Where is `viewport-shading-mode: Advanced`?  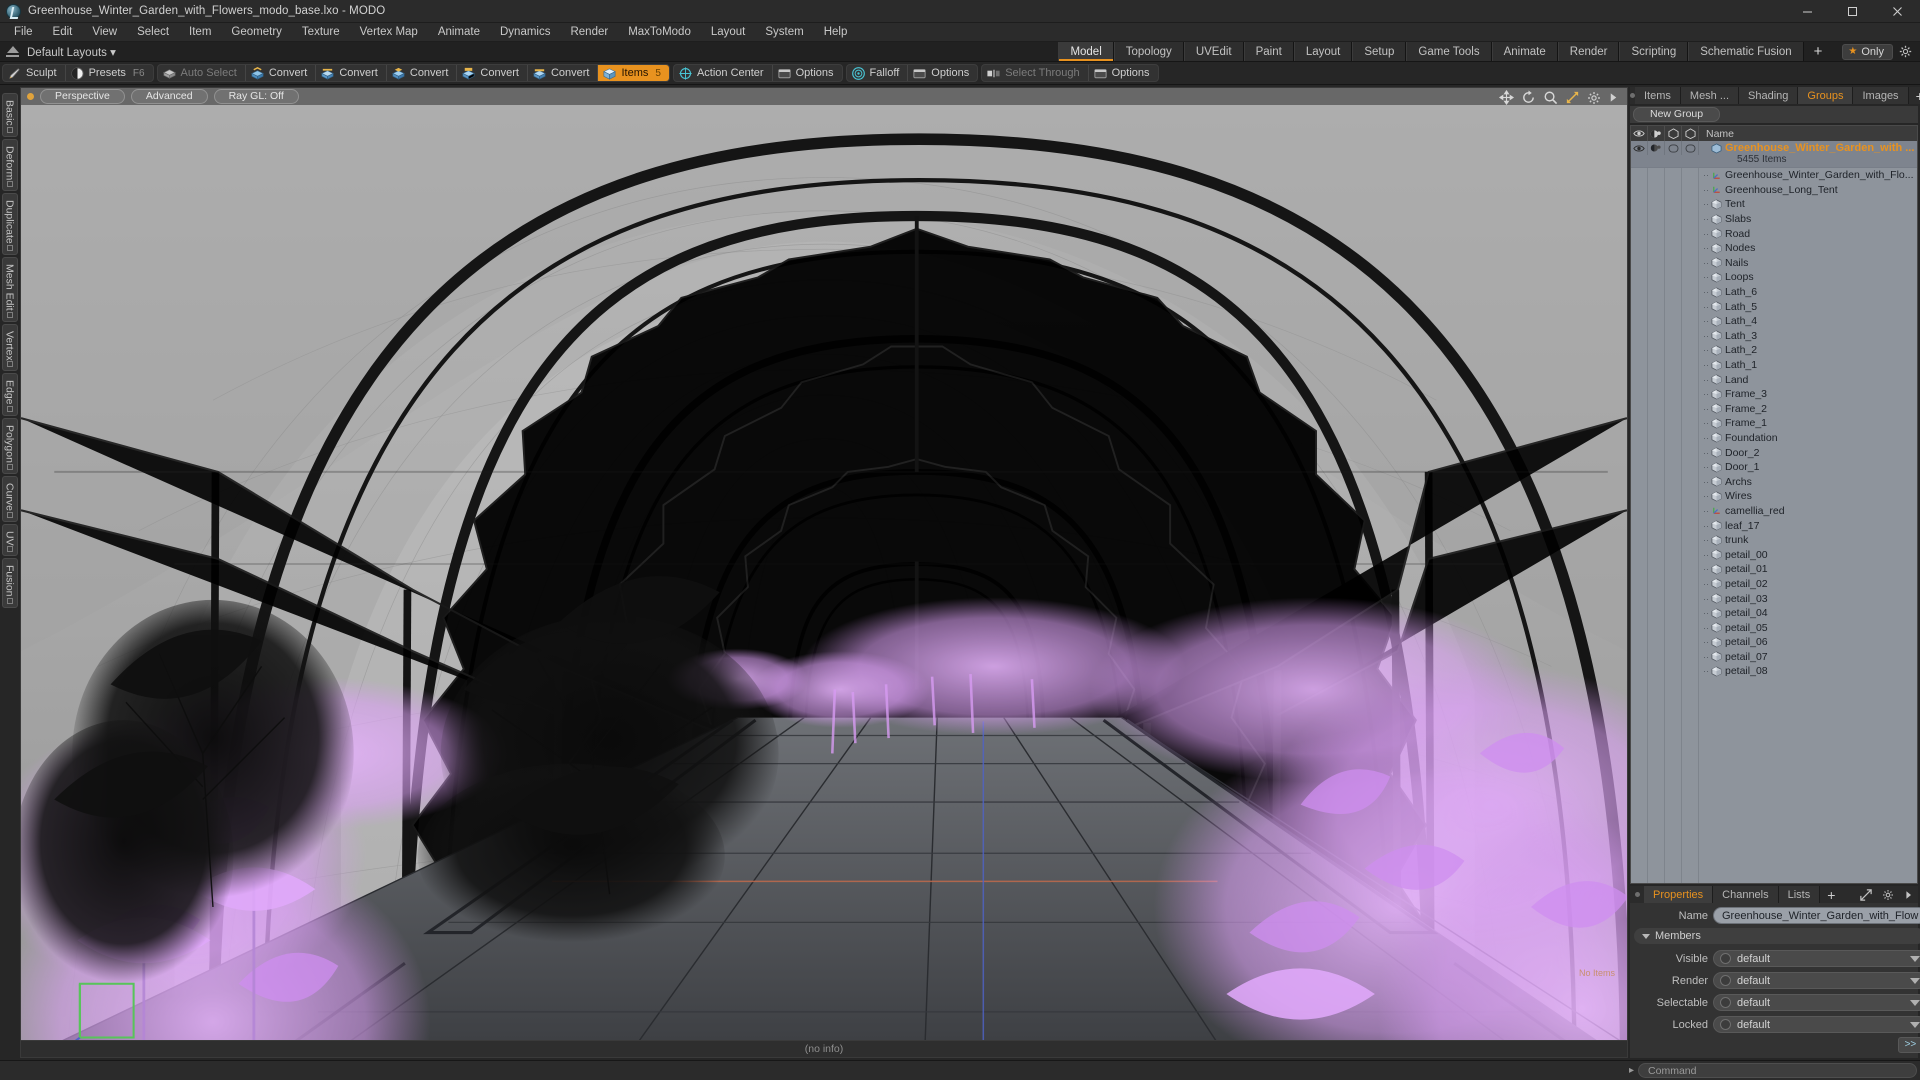 viewport-shading-mode: Advanced is located at coordinates (169, 96).